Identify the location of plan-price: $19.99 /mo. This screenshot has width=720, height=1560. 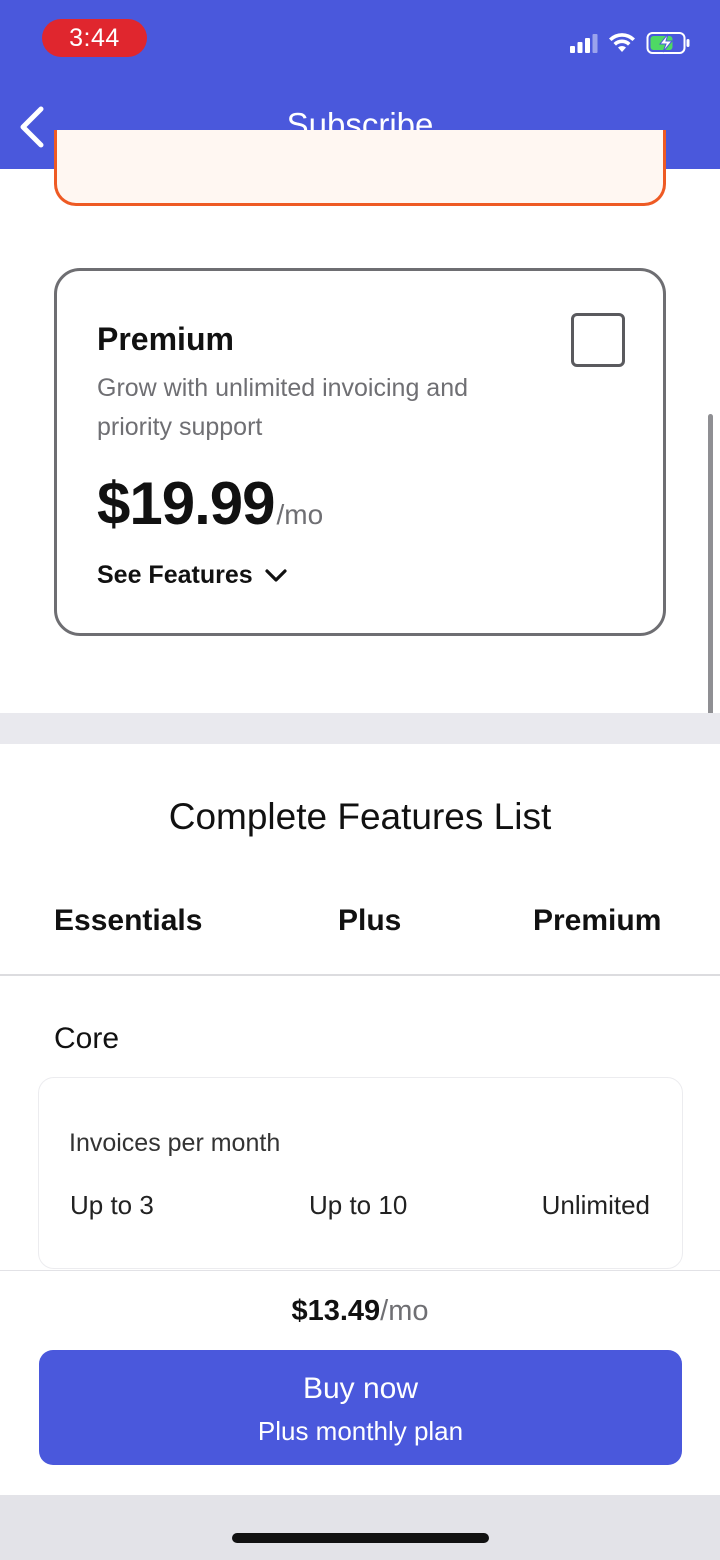
(210, 503).